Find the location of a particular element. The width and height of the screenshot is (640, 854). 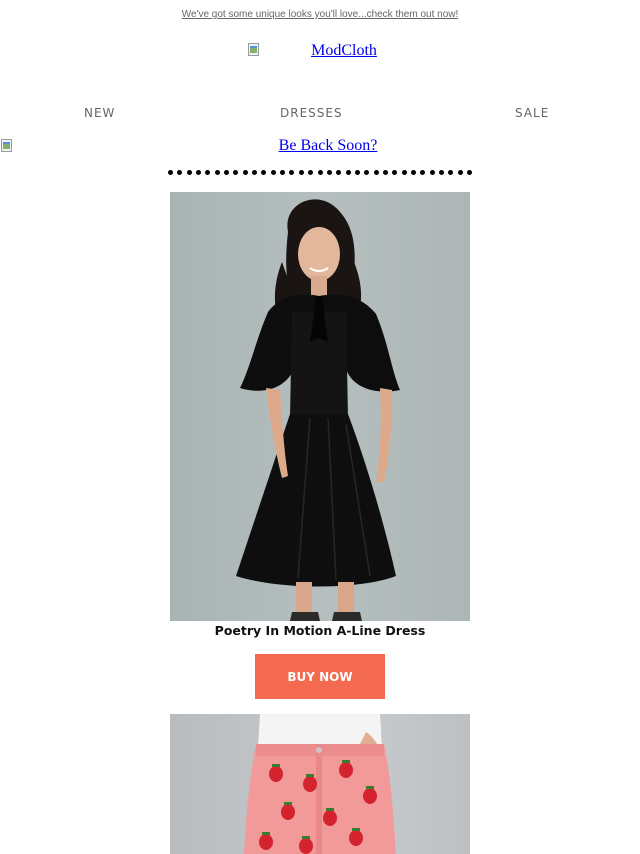

buy-now-button: BUY NOW is located at coordinates (320, 676).